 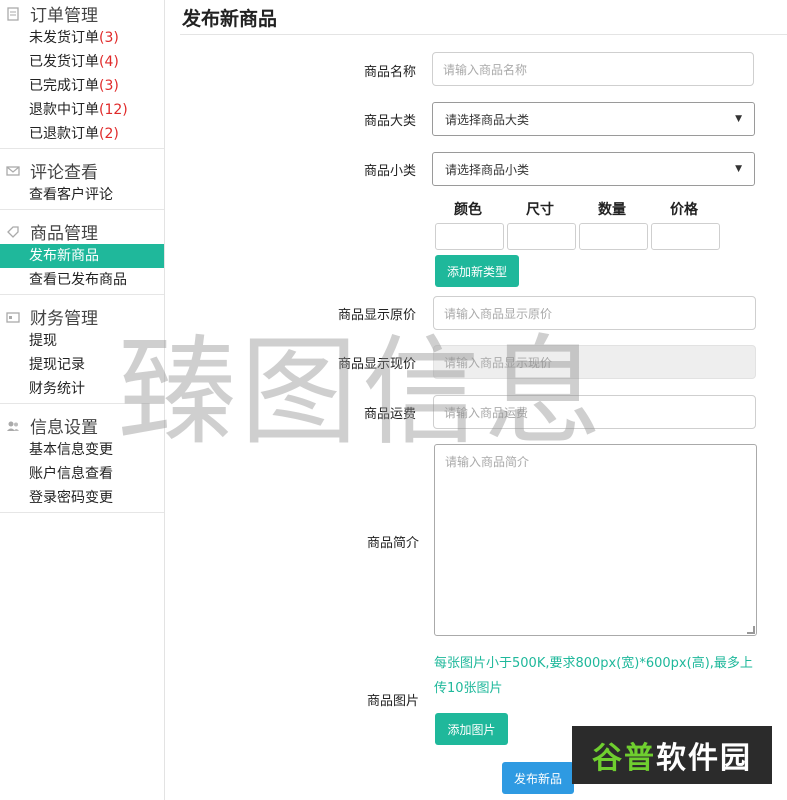 I want to click on sidebar-item-change-password: 登录密码变更, so click(x=82, y=498).